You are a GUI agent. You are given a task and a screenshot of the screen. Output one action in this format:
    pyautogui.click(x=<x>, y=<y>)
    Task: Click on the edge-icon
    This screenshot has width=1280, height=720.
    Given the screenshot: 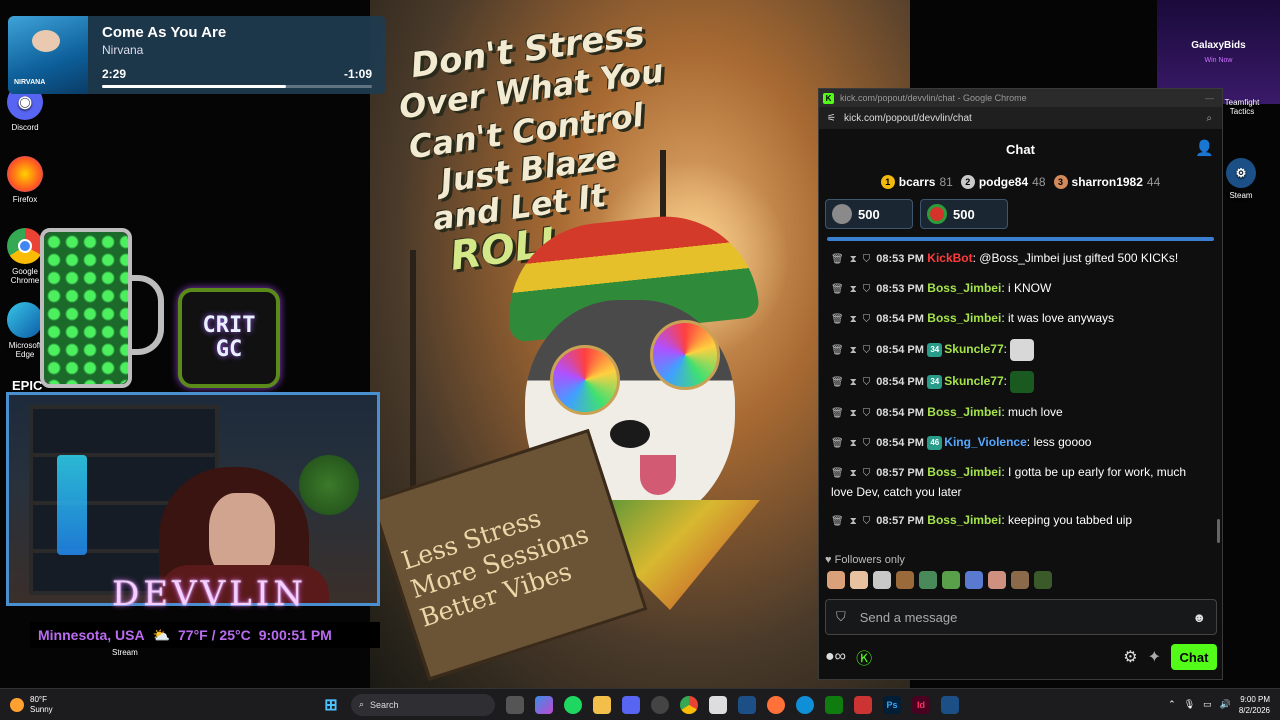 What is the action you would take?
    pyautogui.click(x=805, y=704)
    